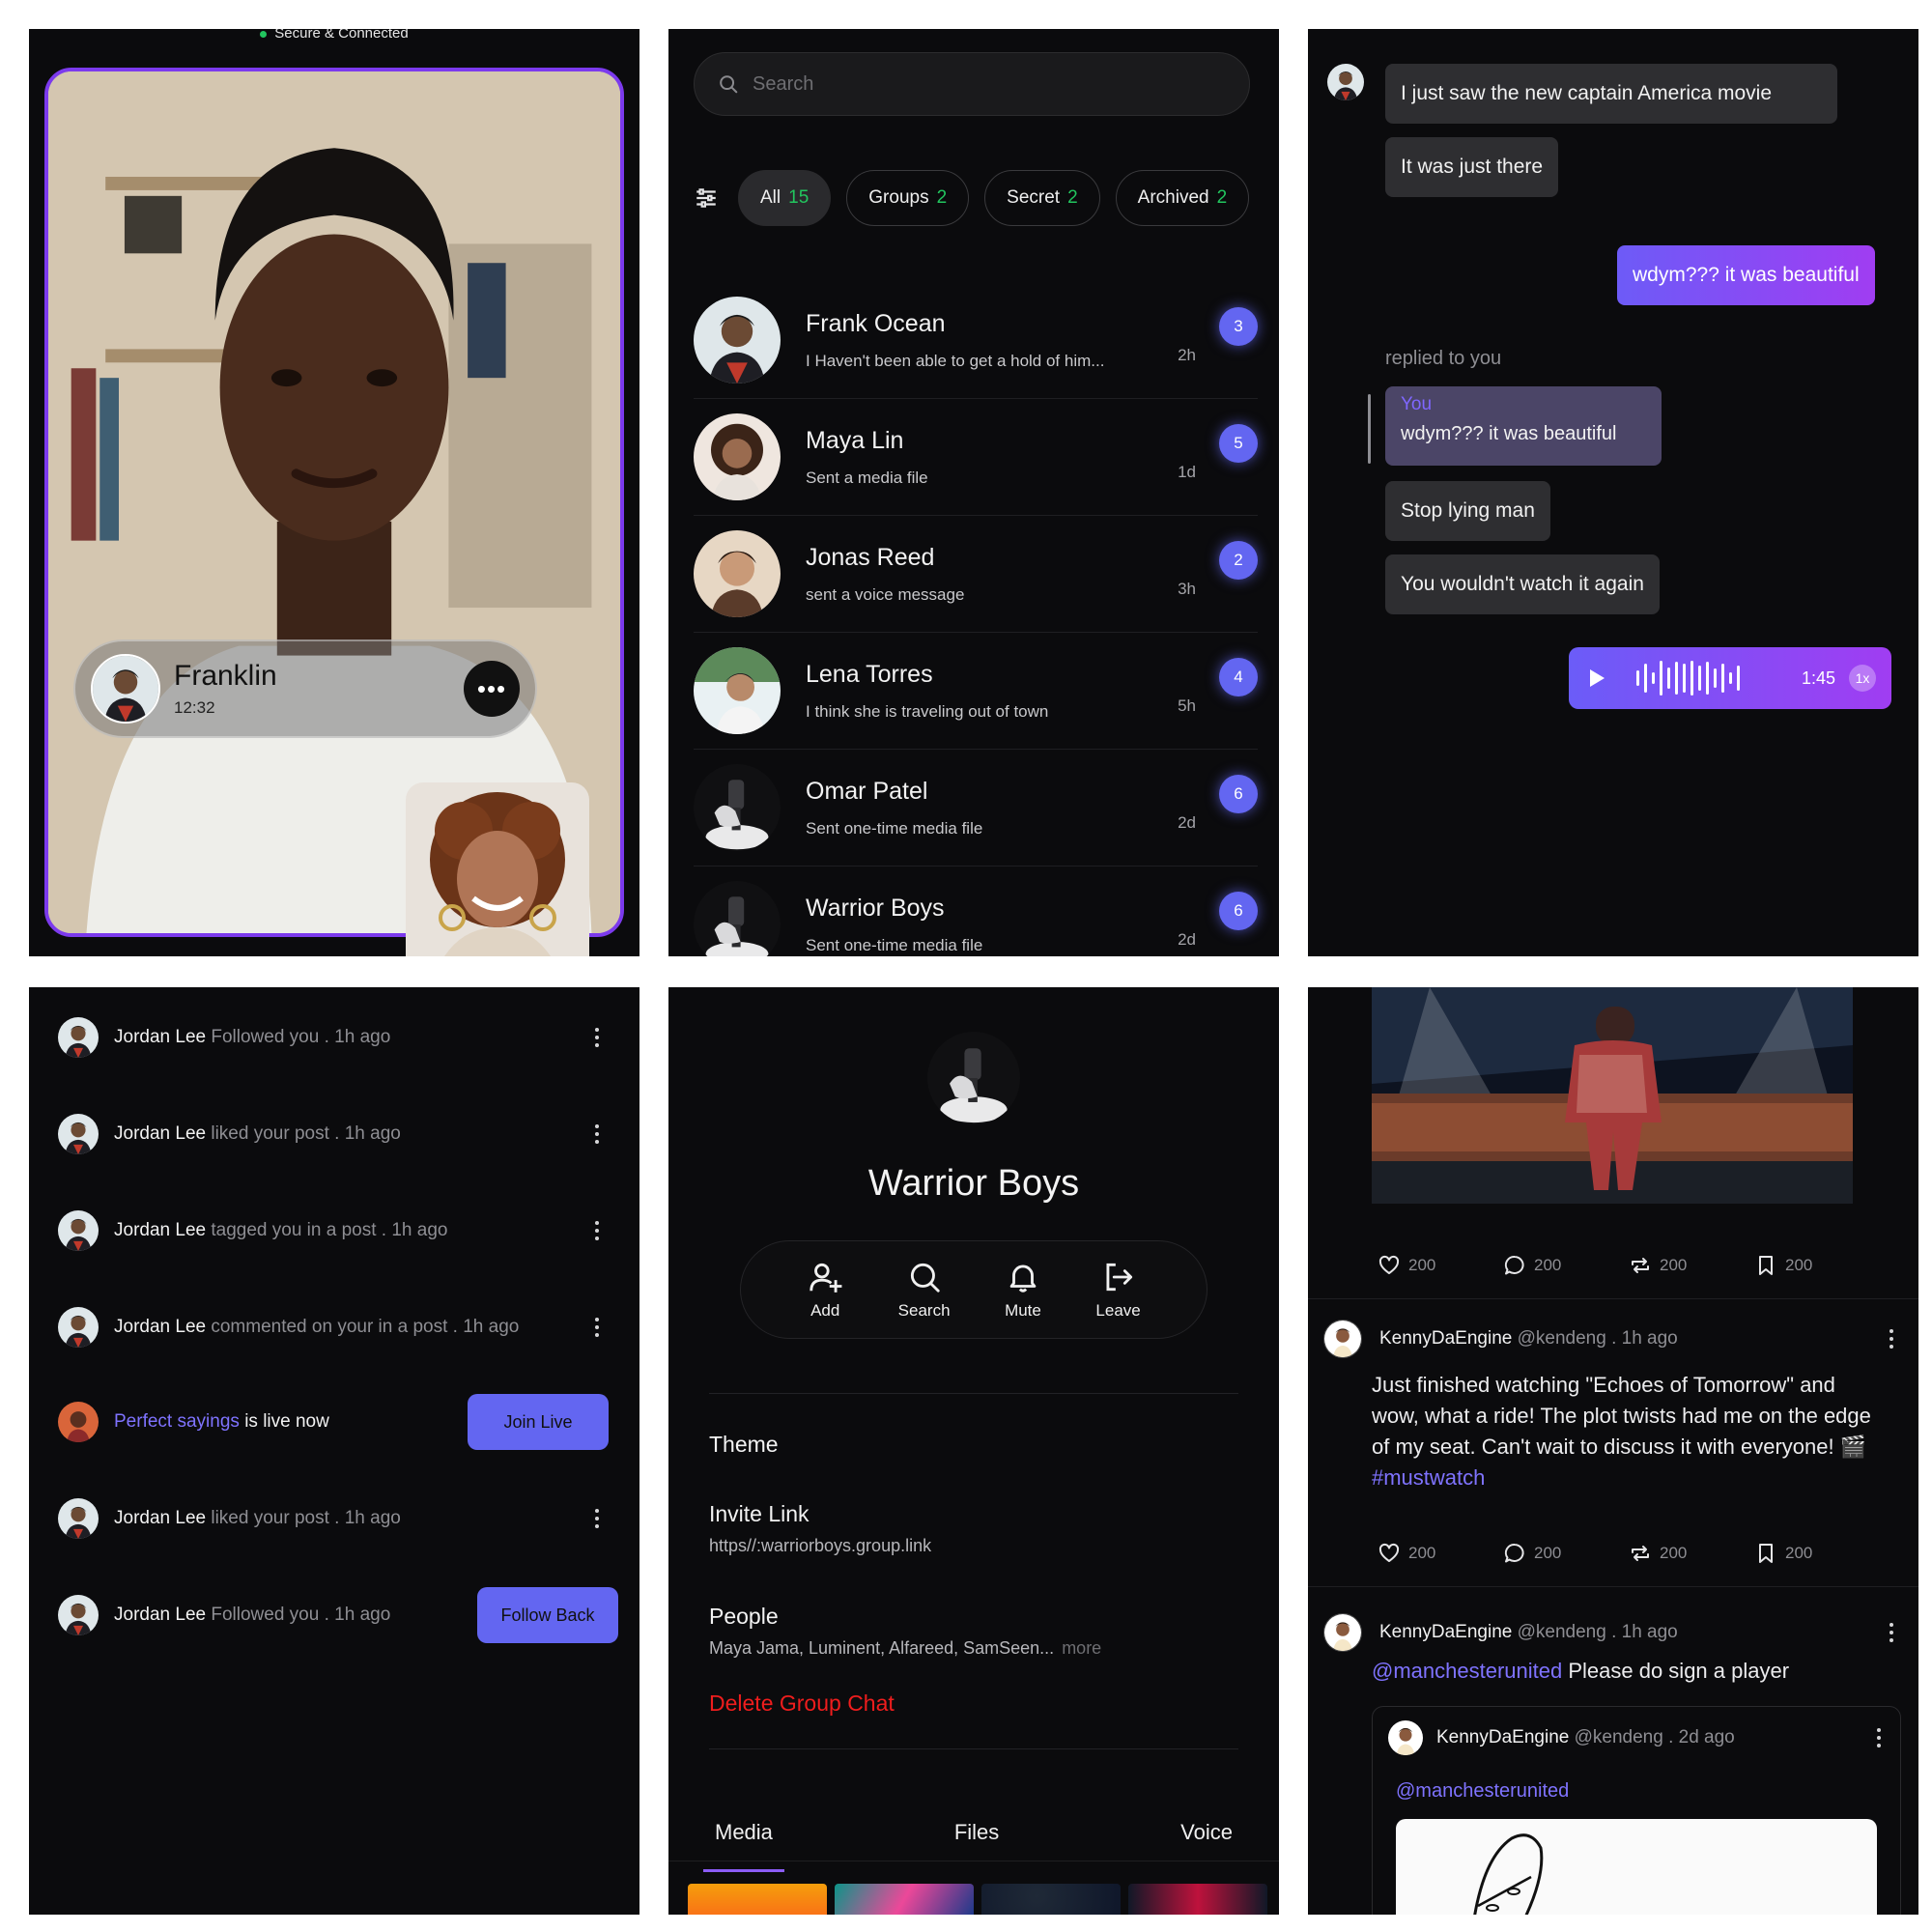  I want to click on playback-speed-button: 1x, so click(1862, 678).